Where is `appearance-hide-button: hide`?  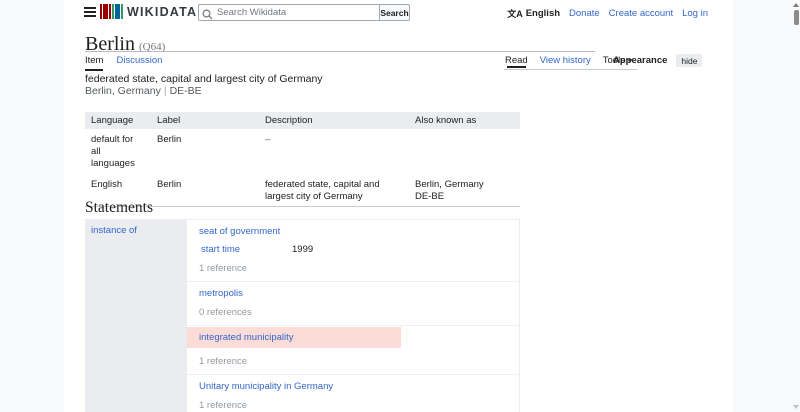
appearance-hide-button: hide is located at coordinates (689, 60).